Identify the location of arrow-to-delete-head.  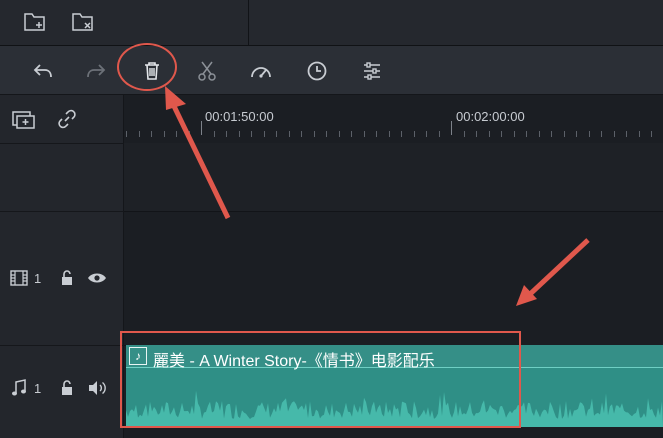
(175, 98).